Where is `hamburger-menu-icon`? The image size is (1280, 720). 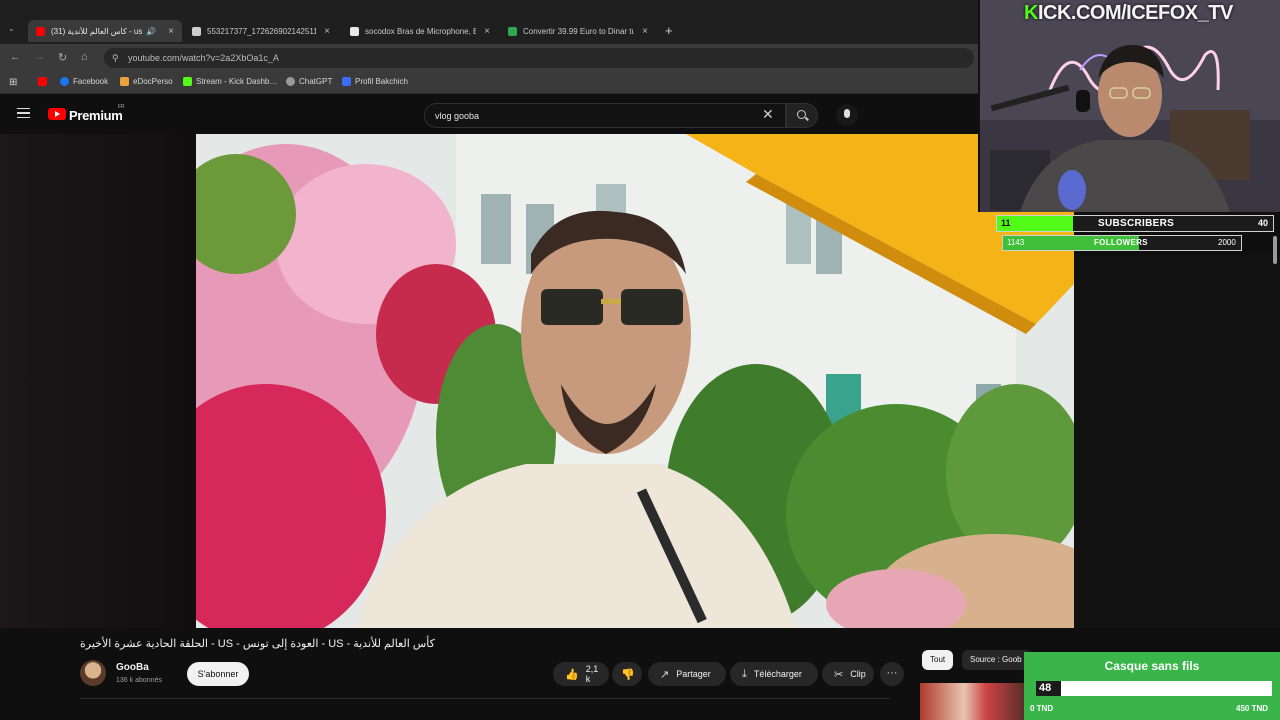
hamburger-menu-icon is located at coordinates (23, 113).